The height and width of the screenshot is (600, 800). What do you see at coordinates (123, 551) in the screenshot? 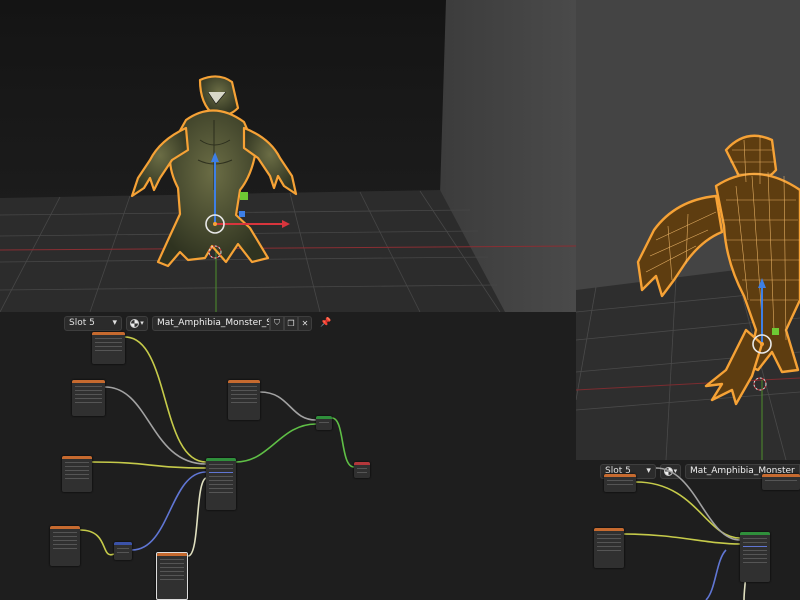
I see `normal-map-node` at bounding box center [123, 551].